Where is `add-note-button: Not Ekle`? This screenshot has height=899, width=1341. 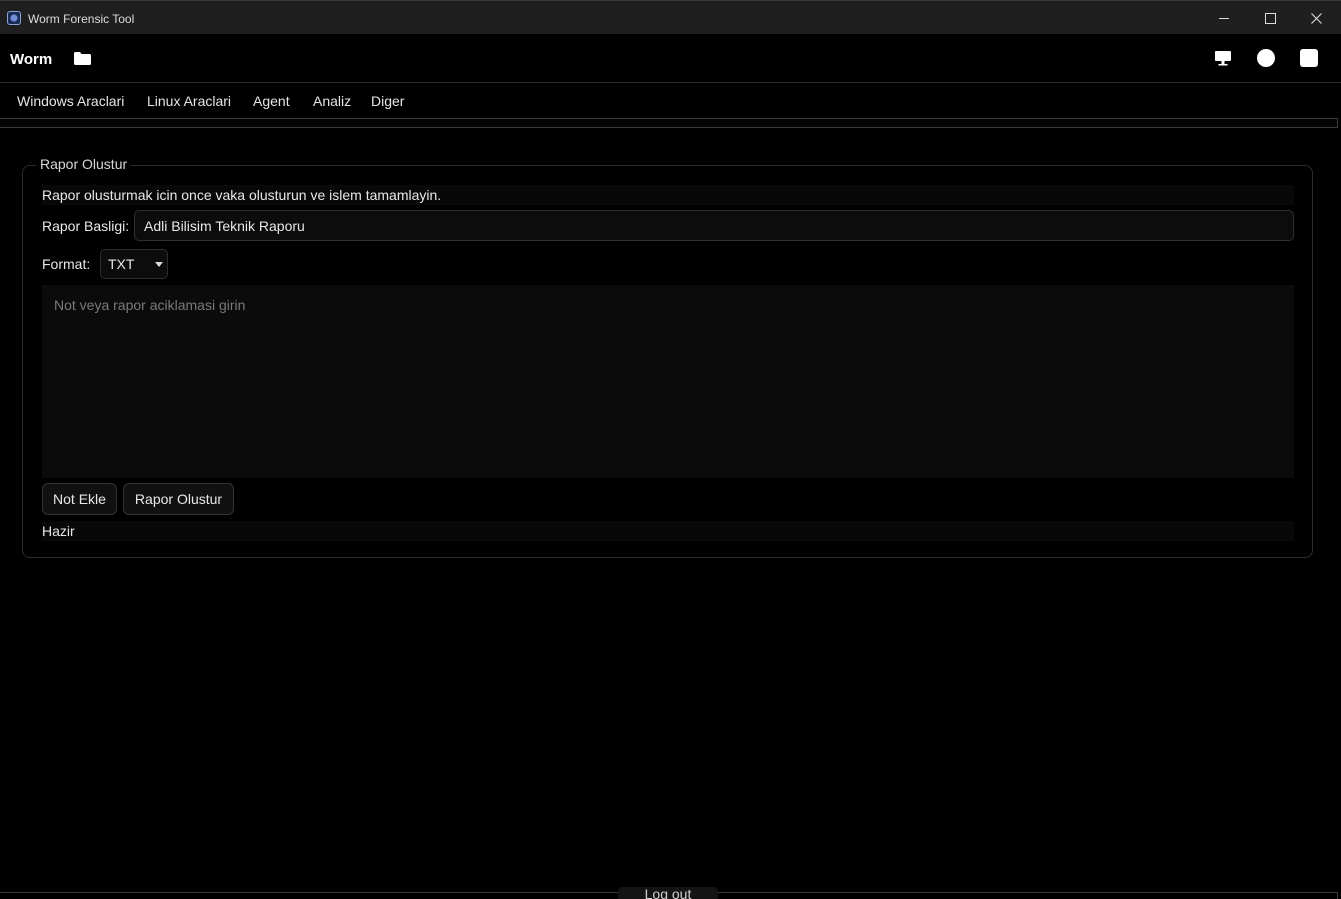
add-note-button: Not Ekle is located at coordinates (79, 499).